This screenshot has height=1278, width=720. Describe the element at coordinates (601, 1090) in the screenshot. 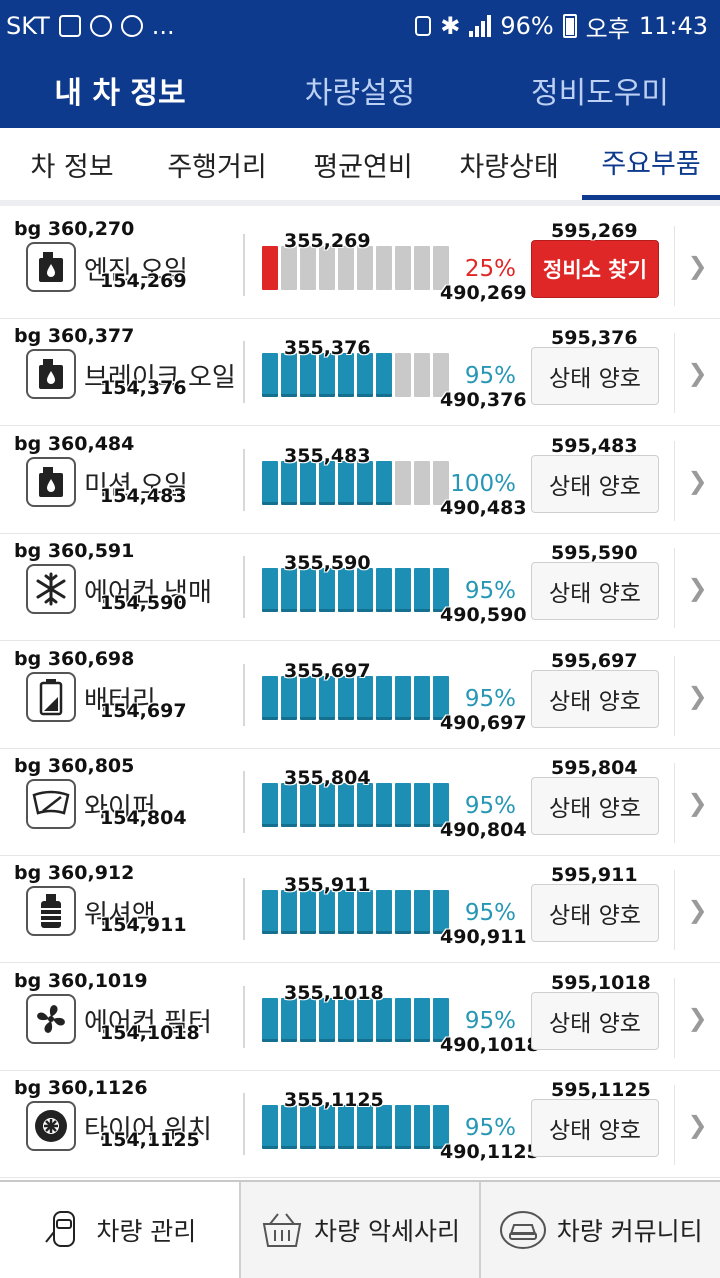

I see `button-top-overlay: 595,1125` at that location.